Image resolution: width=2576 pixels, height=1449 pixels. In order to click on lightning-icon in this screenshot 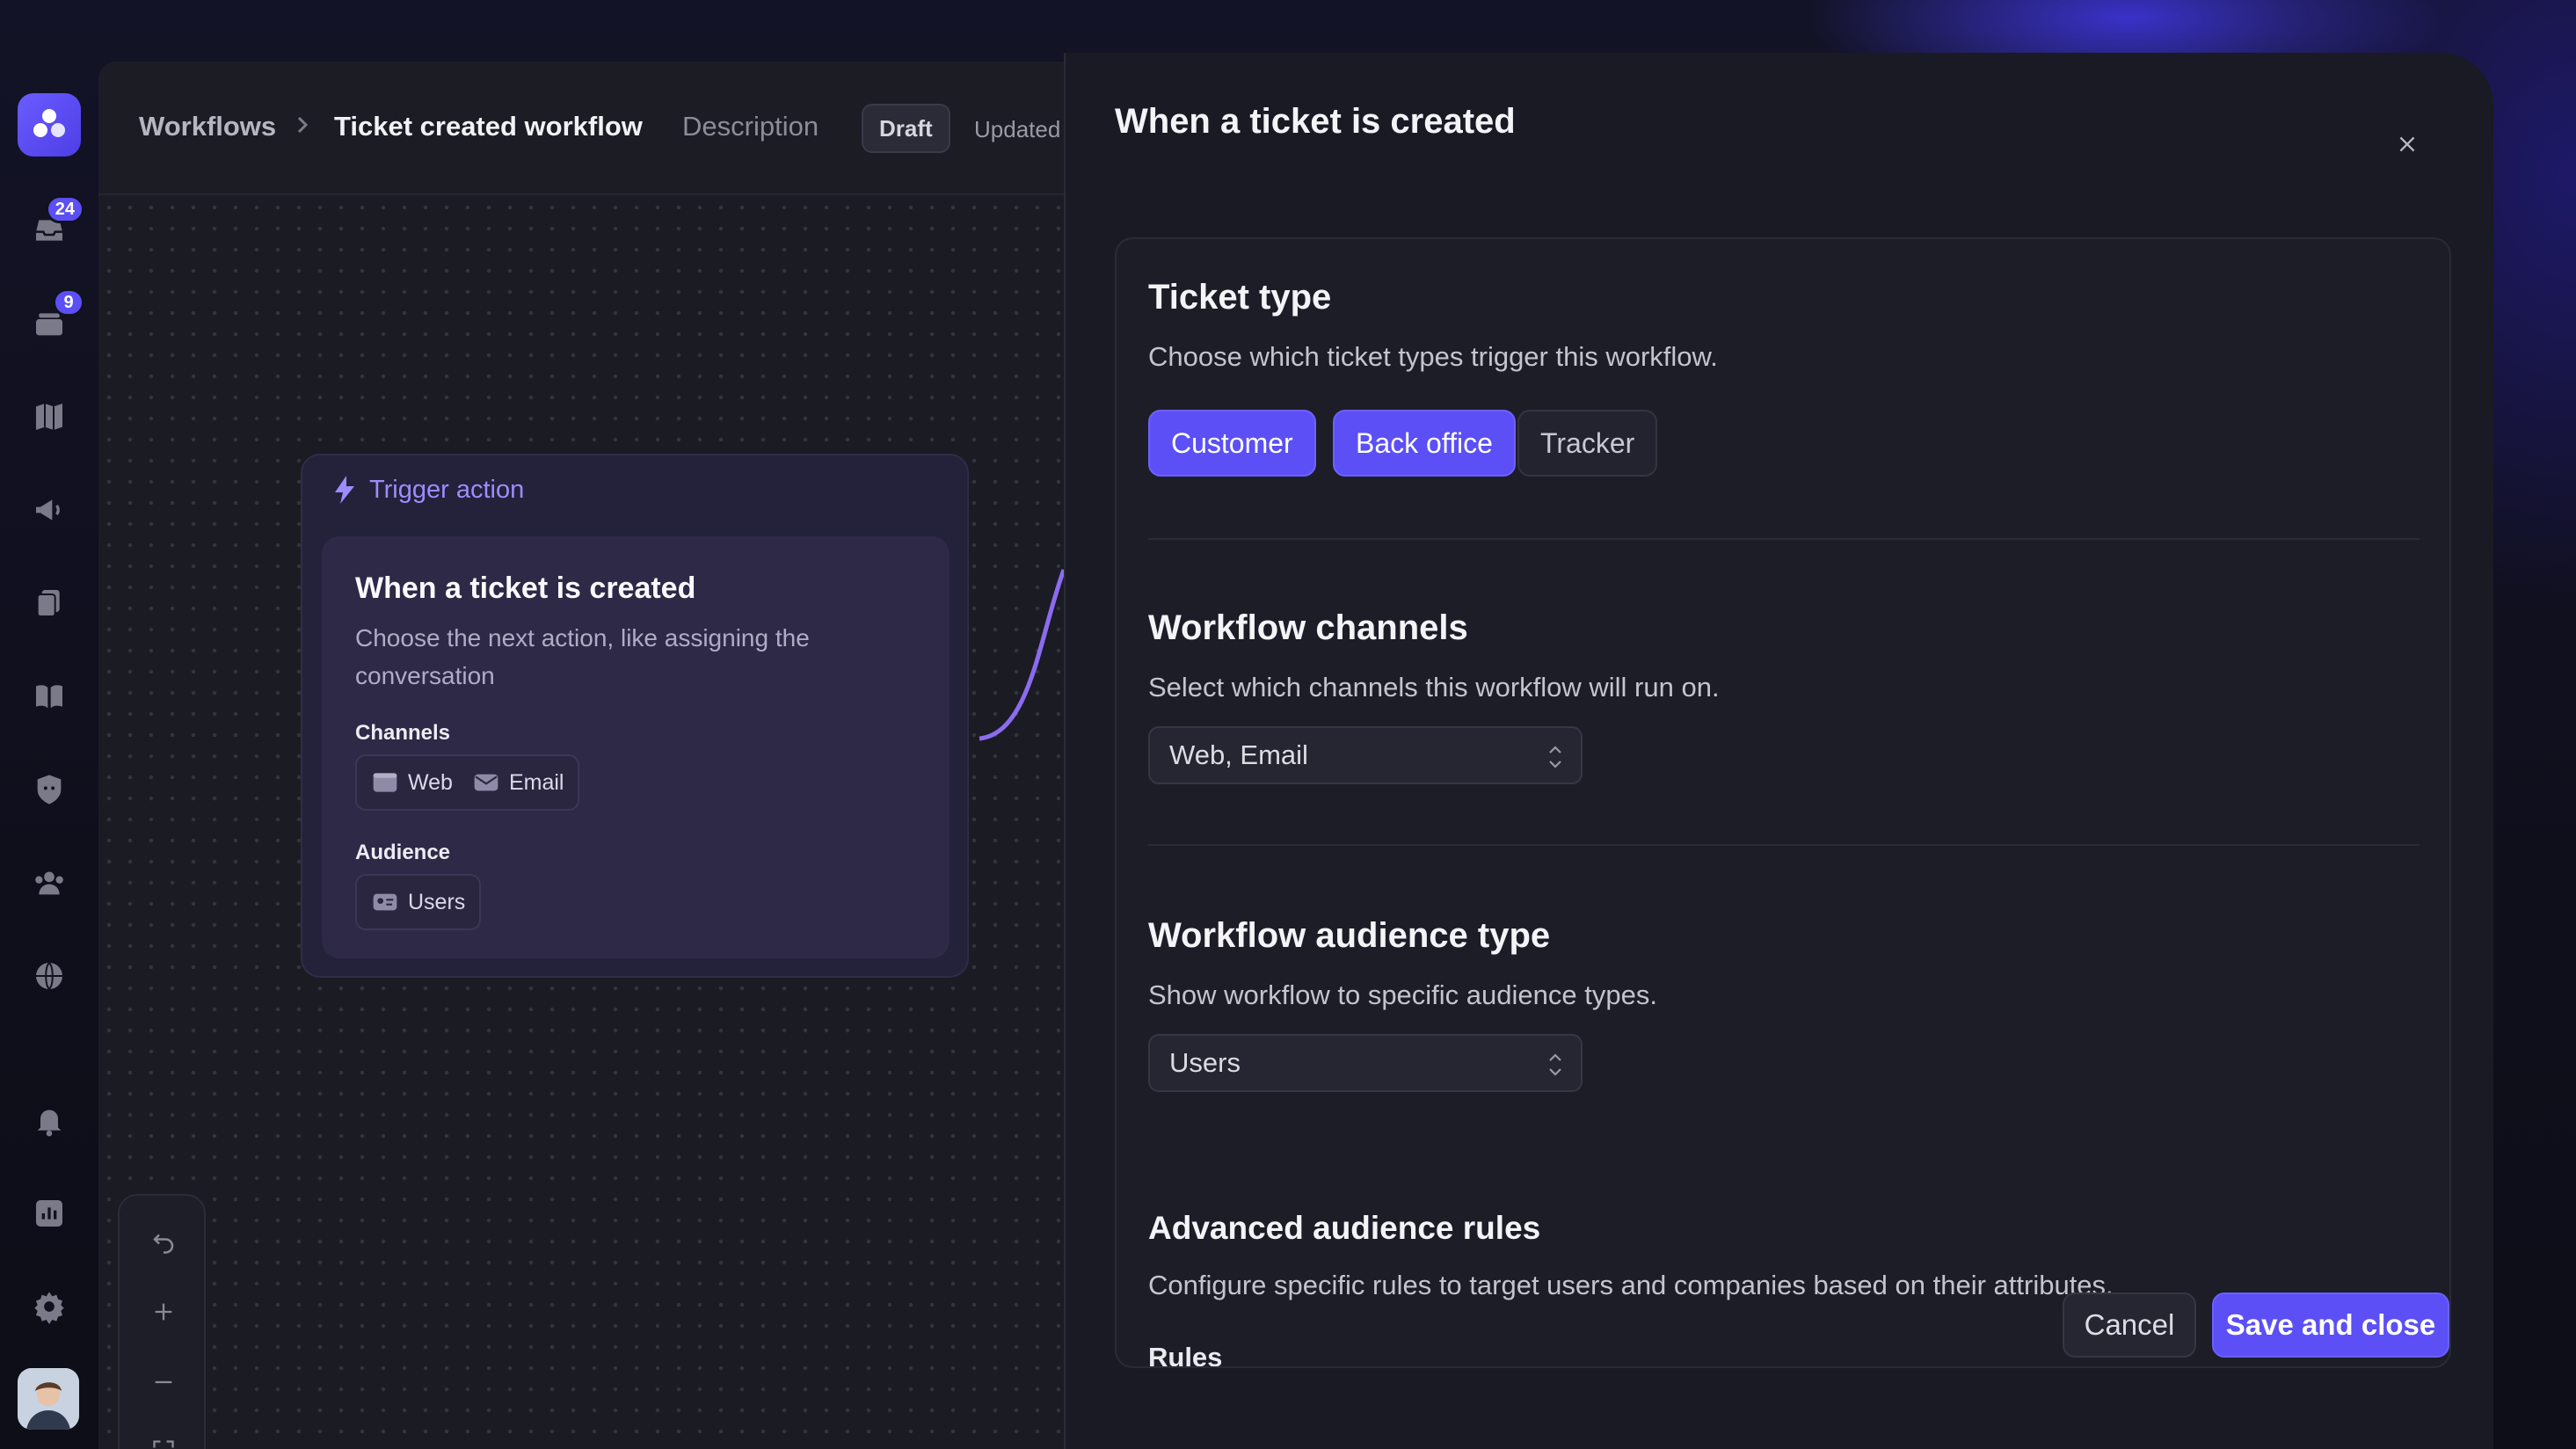, I will do `click(344, 490)`.